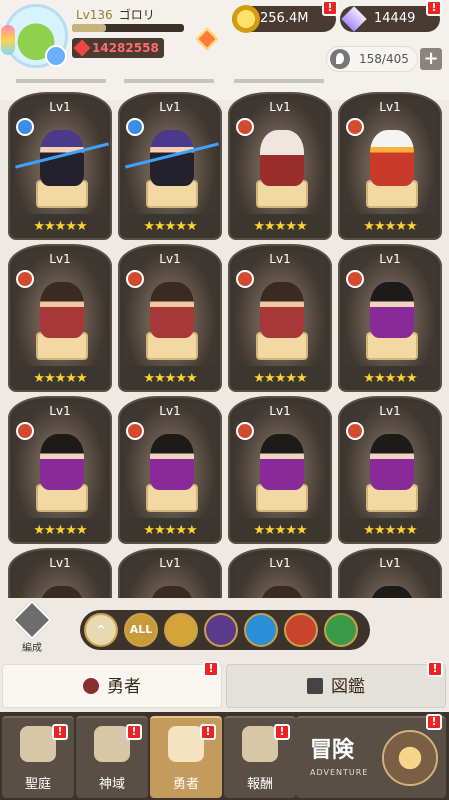 Image resolution: width=449 pixels, height=800 pixels. What do you see at coordinates (134, 732) in the screenshot?
I see `nav-divine-alert-icon: !` at bounding box center [134, 732].